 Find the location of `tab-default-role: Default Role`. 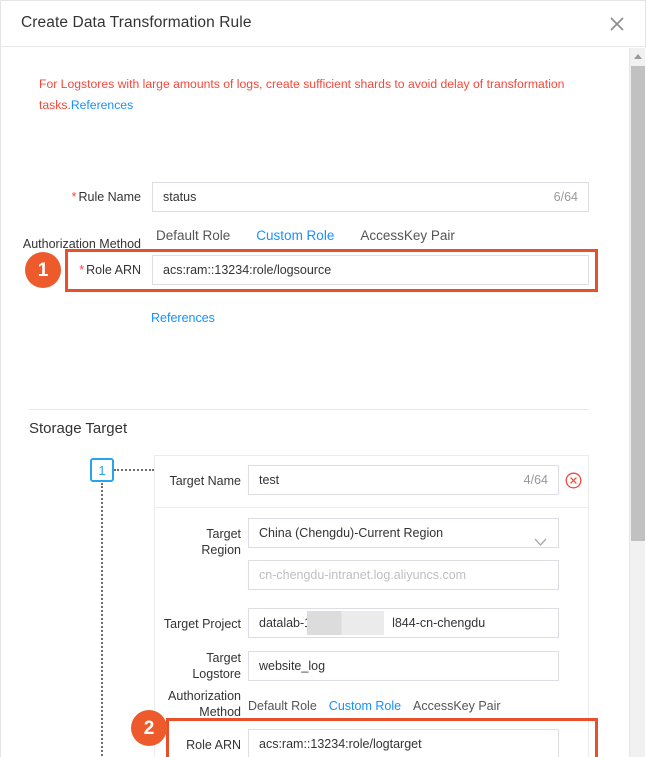

tab-default-role: Default Role is located at coordinates (193, 235).